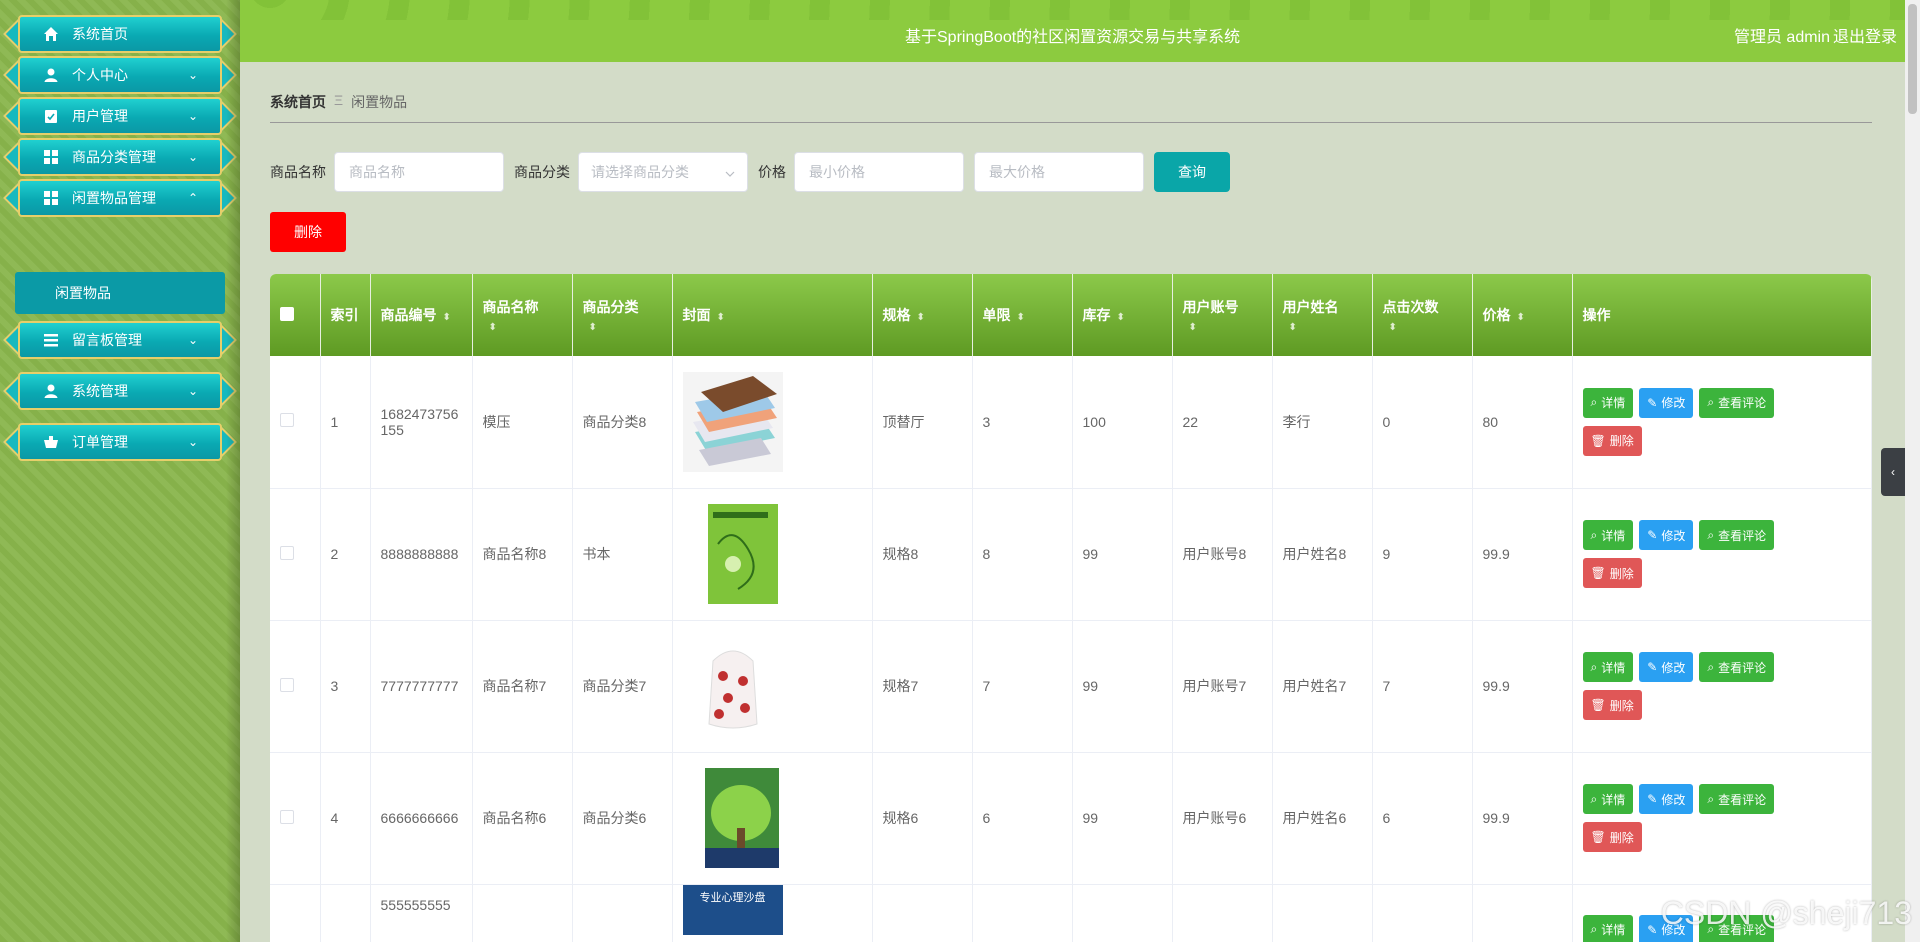  I want to click on select-all-checkbox, so click(287, 313).